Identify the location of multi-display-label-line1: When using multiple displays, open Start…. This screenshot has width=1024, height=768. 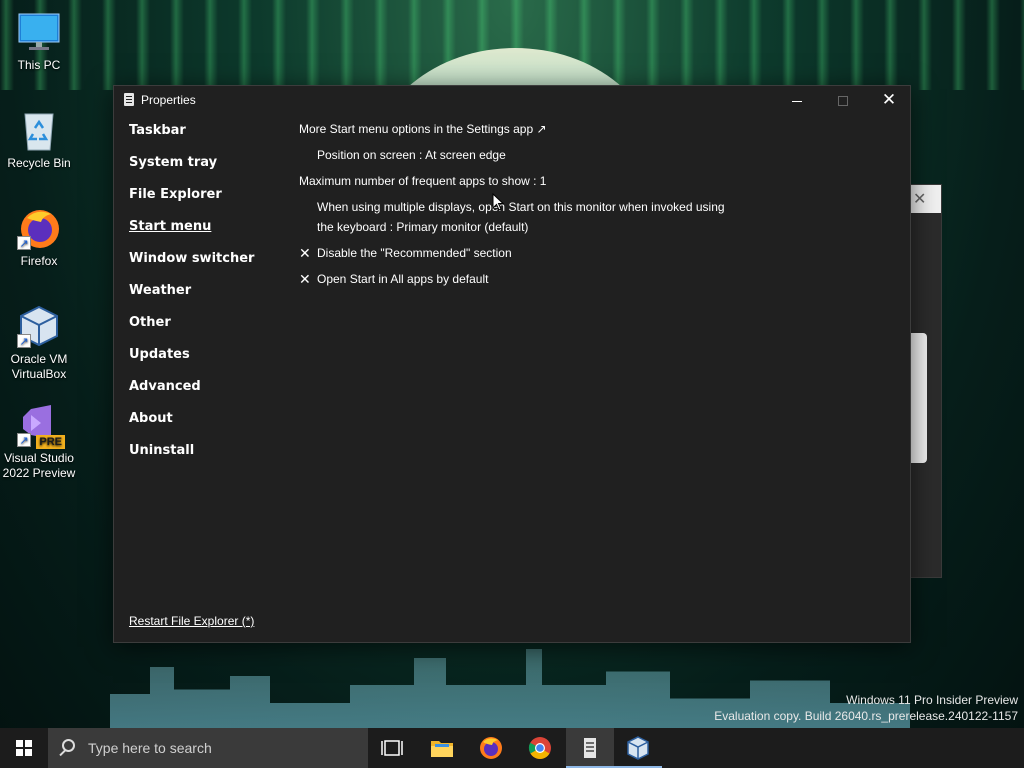
(521, 207).